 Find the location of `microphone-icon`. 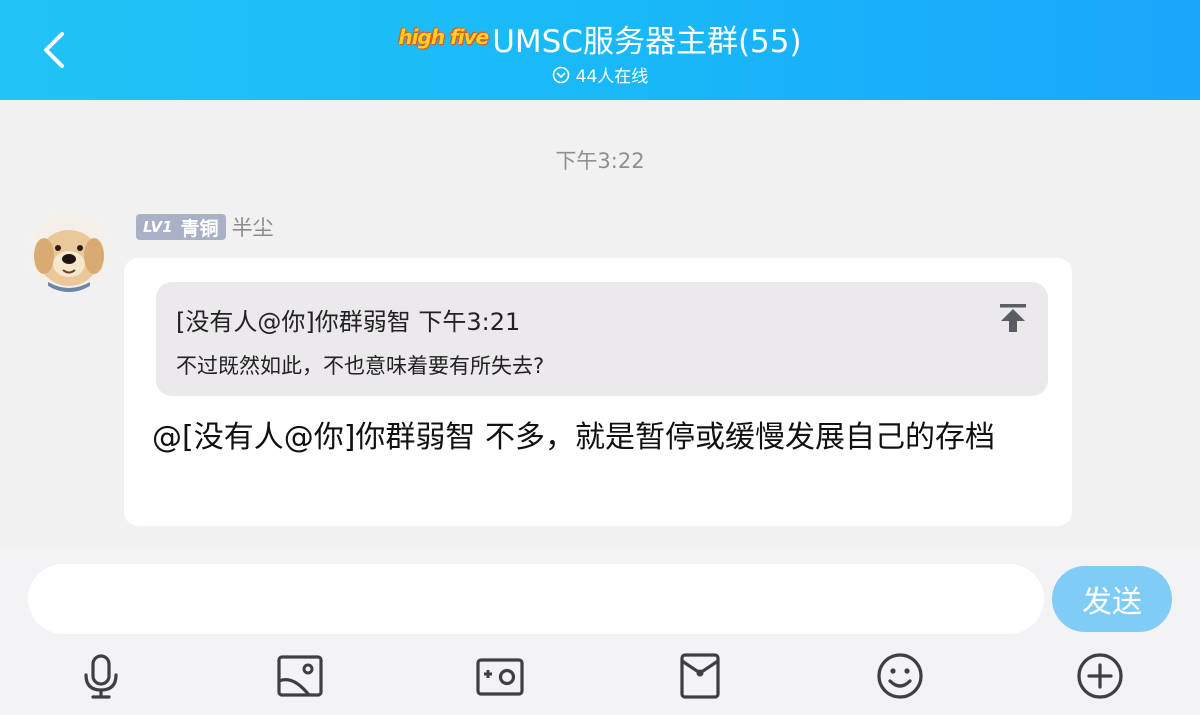

microphone-icon is located at coordinates (101, 676).